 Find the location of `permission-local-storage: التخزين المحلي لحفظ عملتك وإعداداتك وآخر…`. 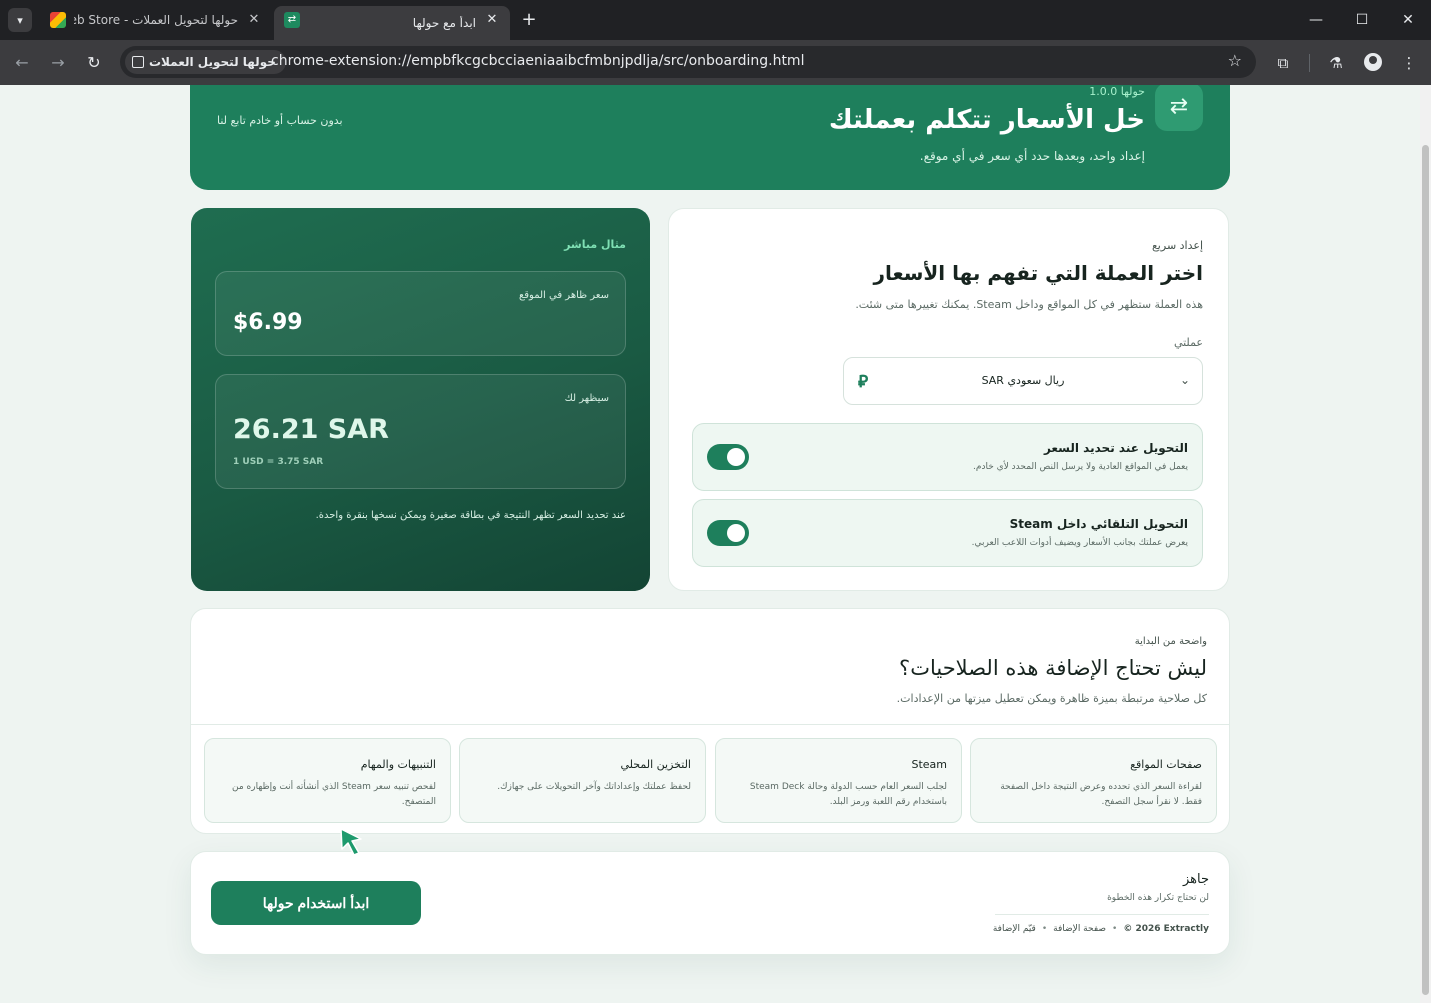

permission-local-storage: التخزين المحلي لحفظ عملتك وإعداداتك وآخر… is located at coordinates (582, 780).